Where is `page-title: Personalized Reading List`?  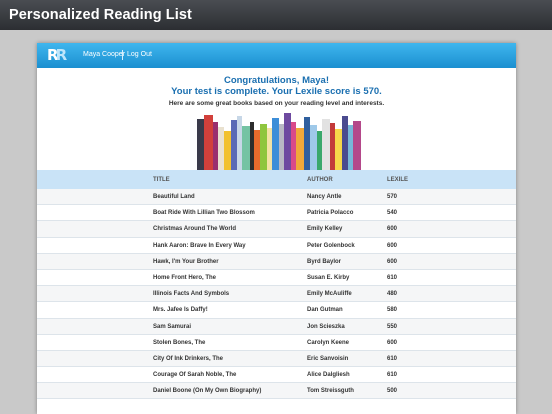 page-title: Personalized Reading List is located at coordinates (276, 15).